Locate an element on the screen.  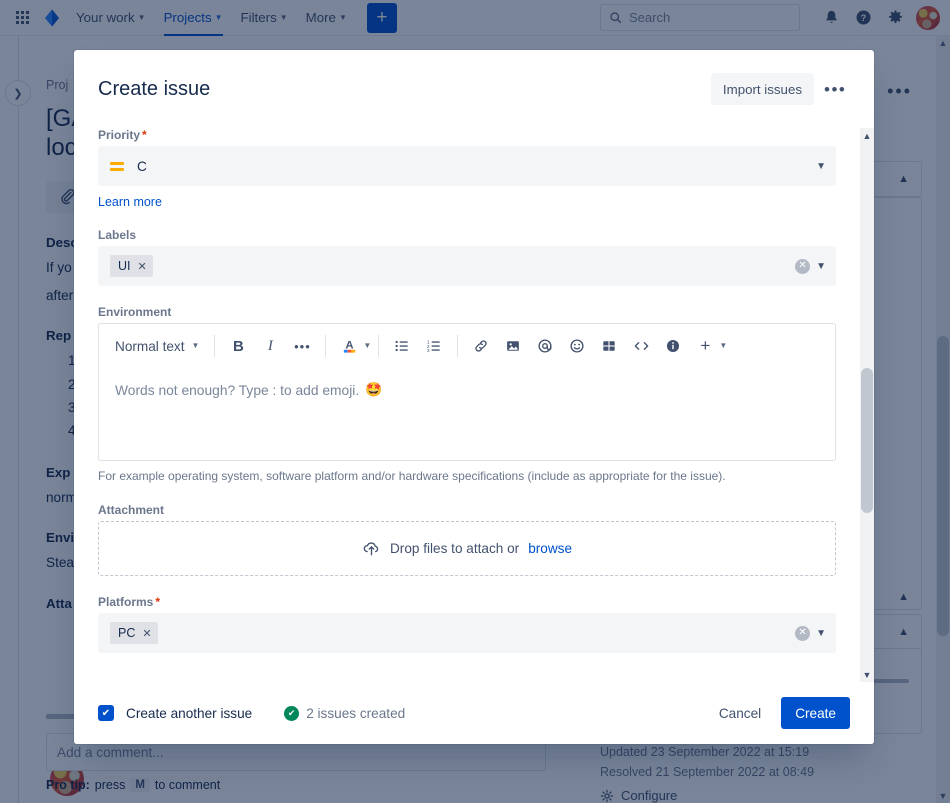
text-color-button: A is located at coordinates (349, 346).